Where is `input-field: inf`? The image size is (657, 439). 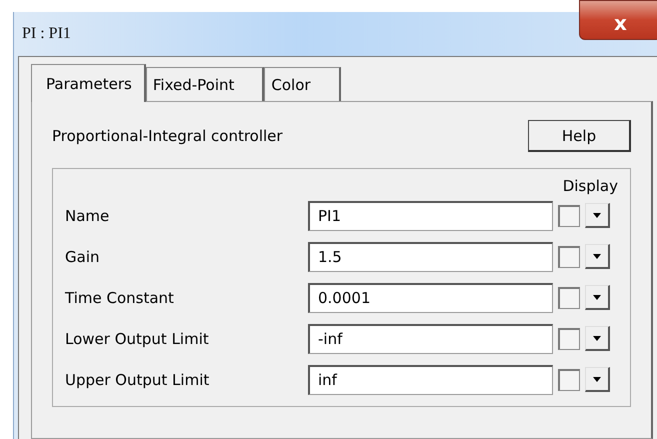 input-field: inf is located at coordinates (430, 379).